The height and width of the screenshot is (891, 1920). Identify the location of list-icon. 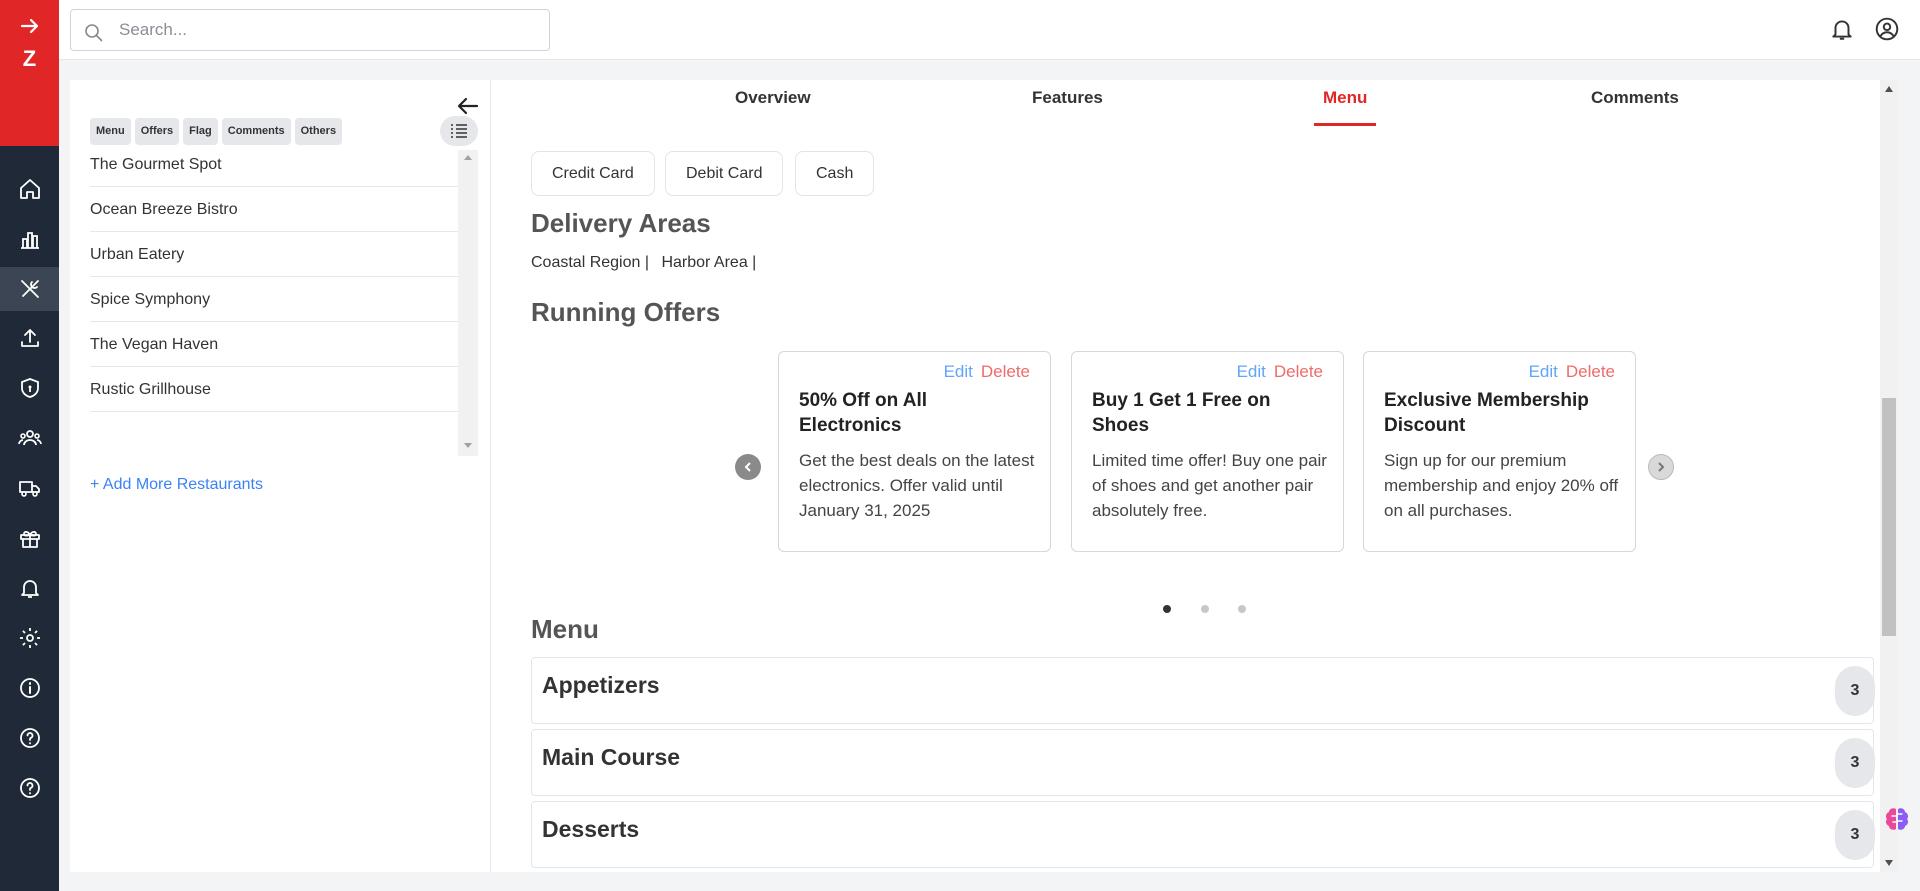
(459, 131).